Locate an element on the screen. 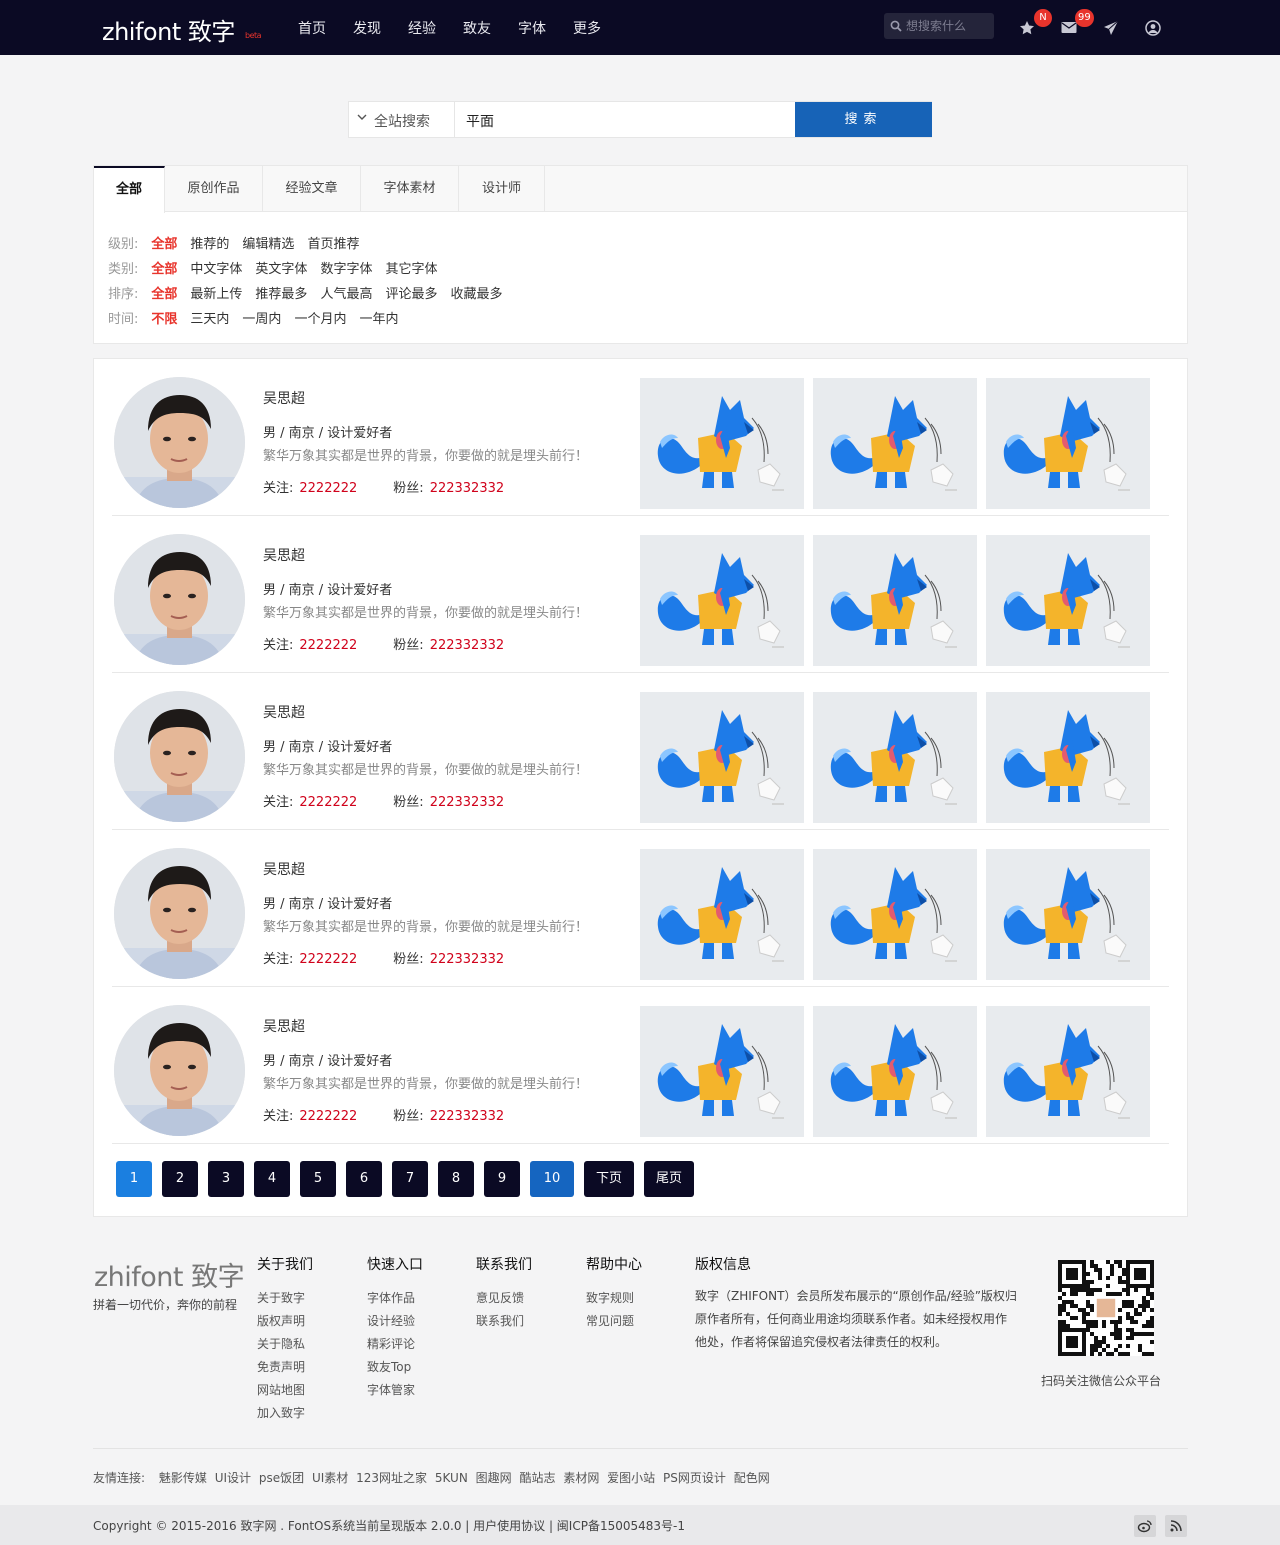 The width and height of the screenshot is (1280, 1545). filter-option: 中文字体 is located at coordinates (216, 269).